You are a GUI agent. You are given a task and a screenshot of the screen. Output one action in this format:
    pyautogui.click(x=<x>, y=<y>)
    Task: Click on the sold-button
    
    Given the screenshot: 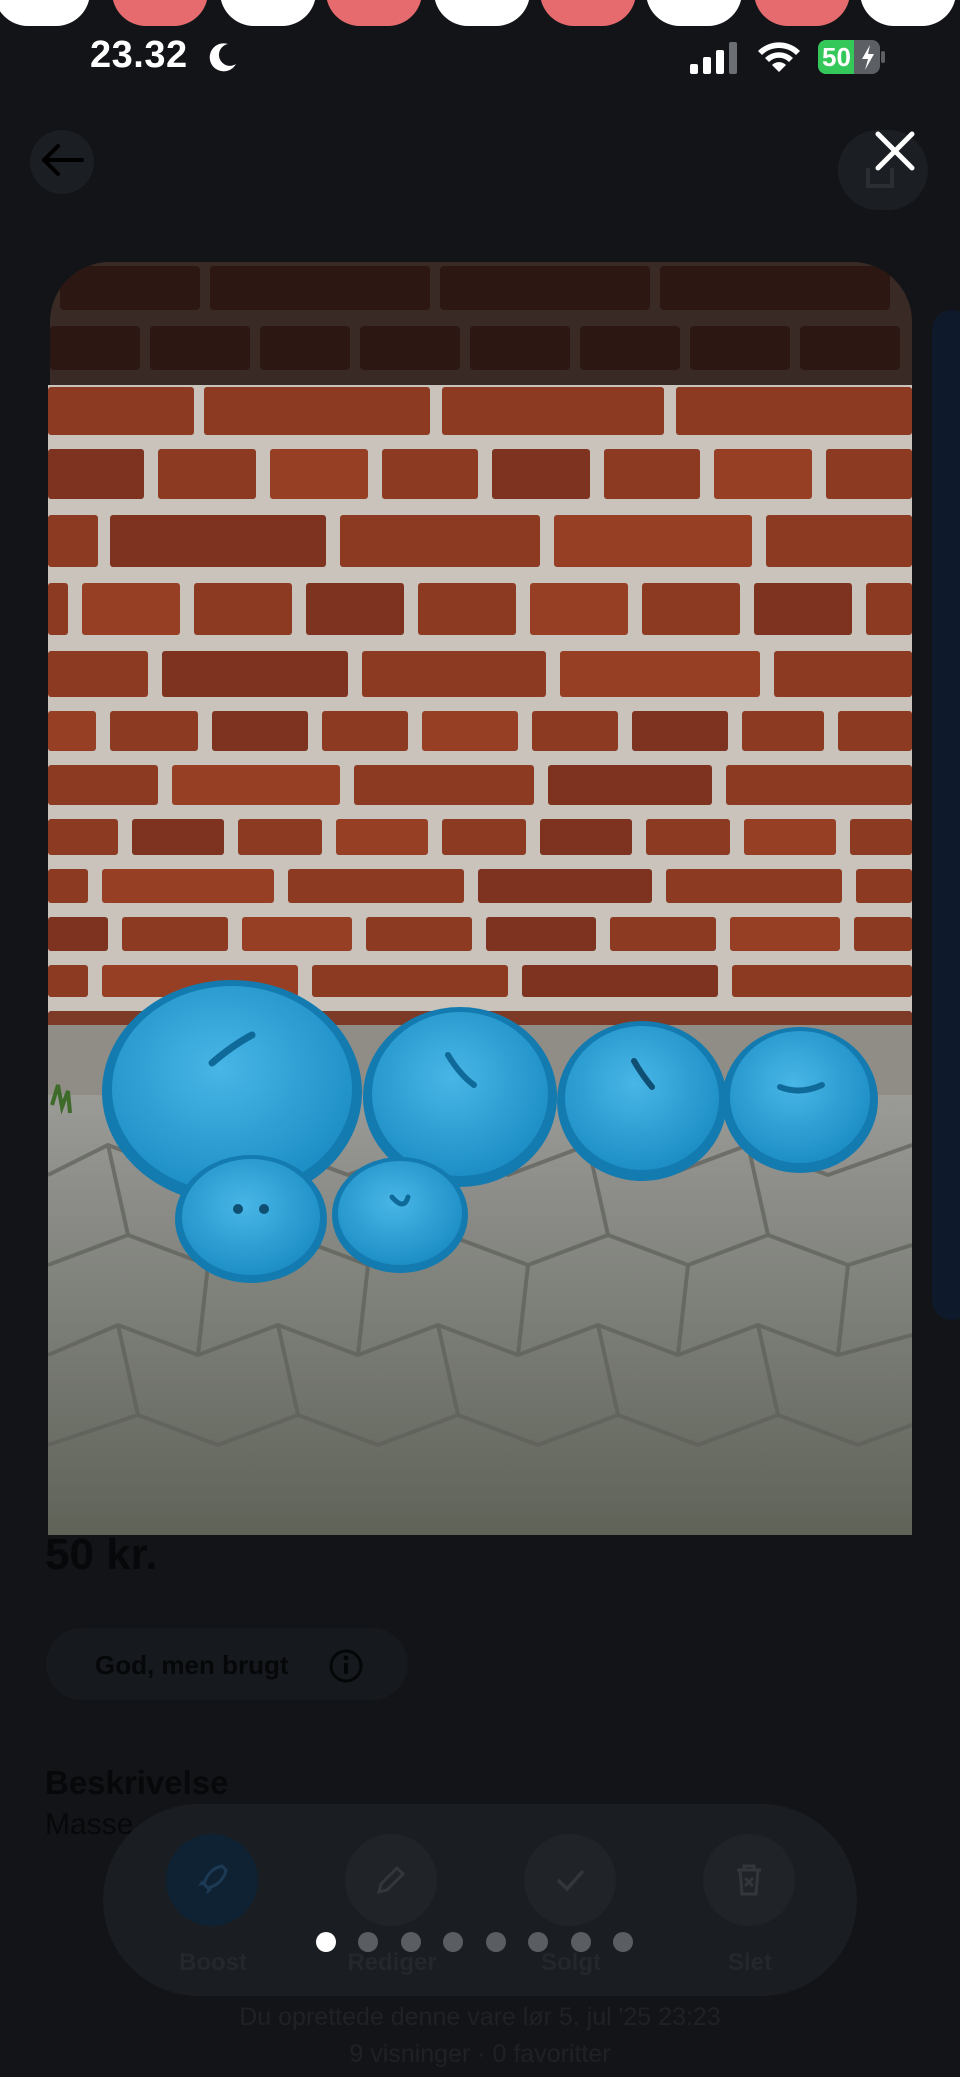 What is the action you would take?
    pyautogui.click(x=570, y=1880)
    